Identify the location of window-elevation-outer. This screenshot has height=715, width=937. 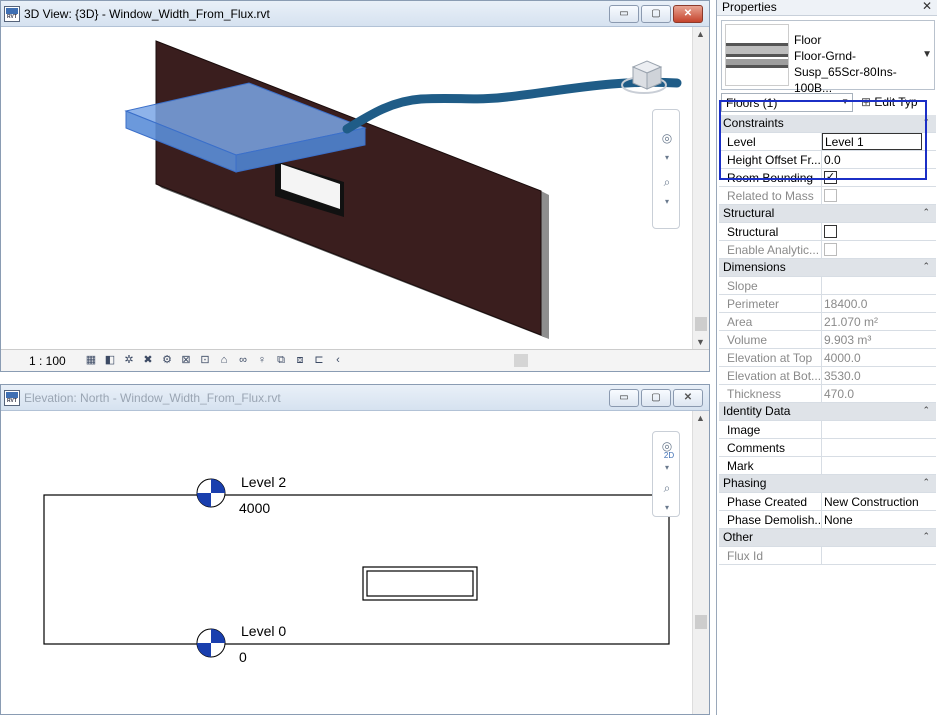
(420, 583).